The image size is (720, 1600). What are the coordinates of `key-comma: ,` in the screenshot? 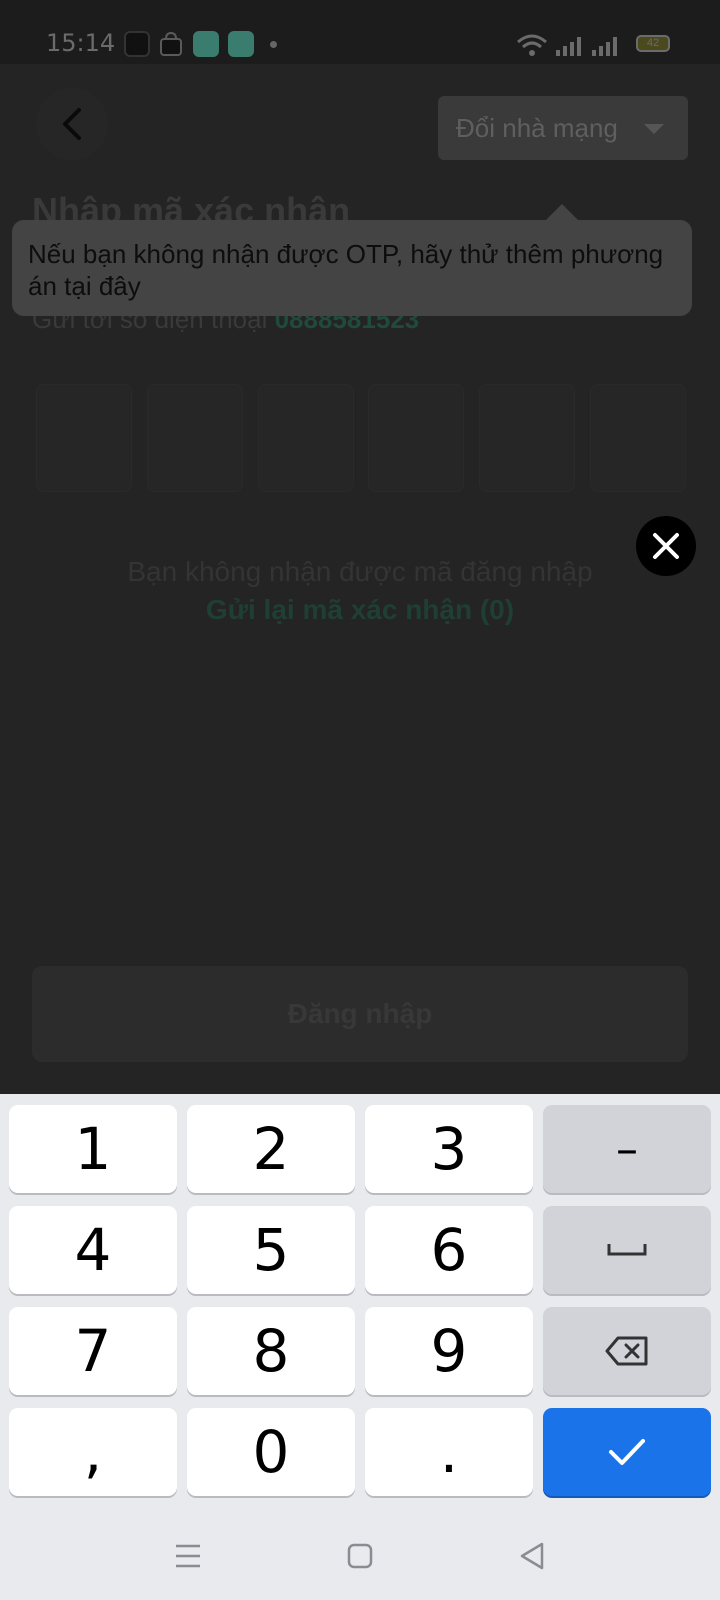 It's located at (93, 1452).